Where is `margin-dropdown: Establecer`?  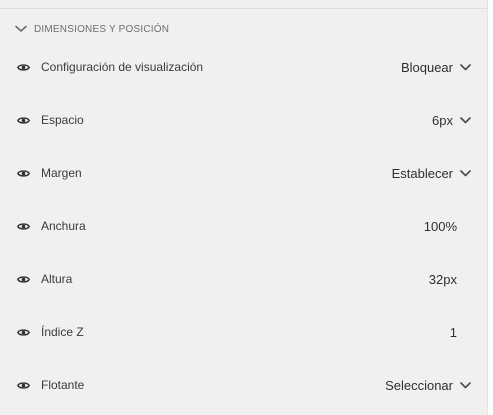 margin-dropdown: Establecer is located at coordinates (432, 173).